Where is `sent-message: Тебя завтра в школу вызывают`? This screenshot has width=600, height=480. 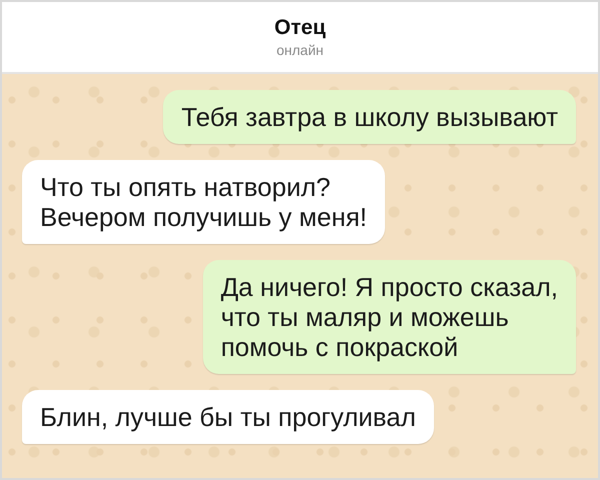
sent-message: Тебя завтра в школу вызывают is located at coordinates (369, 117).